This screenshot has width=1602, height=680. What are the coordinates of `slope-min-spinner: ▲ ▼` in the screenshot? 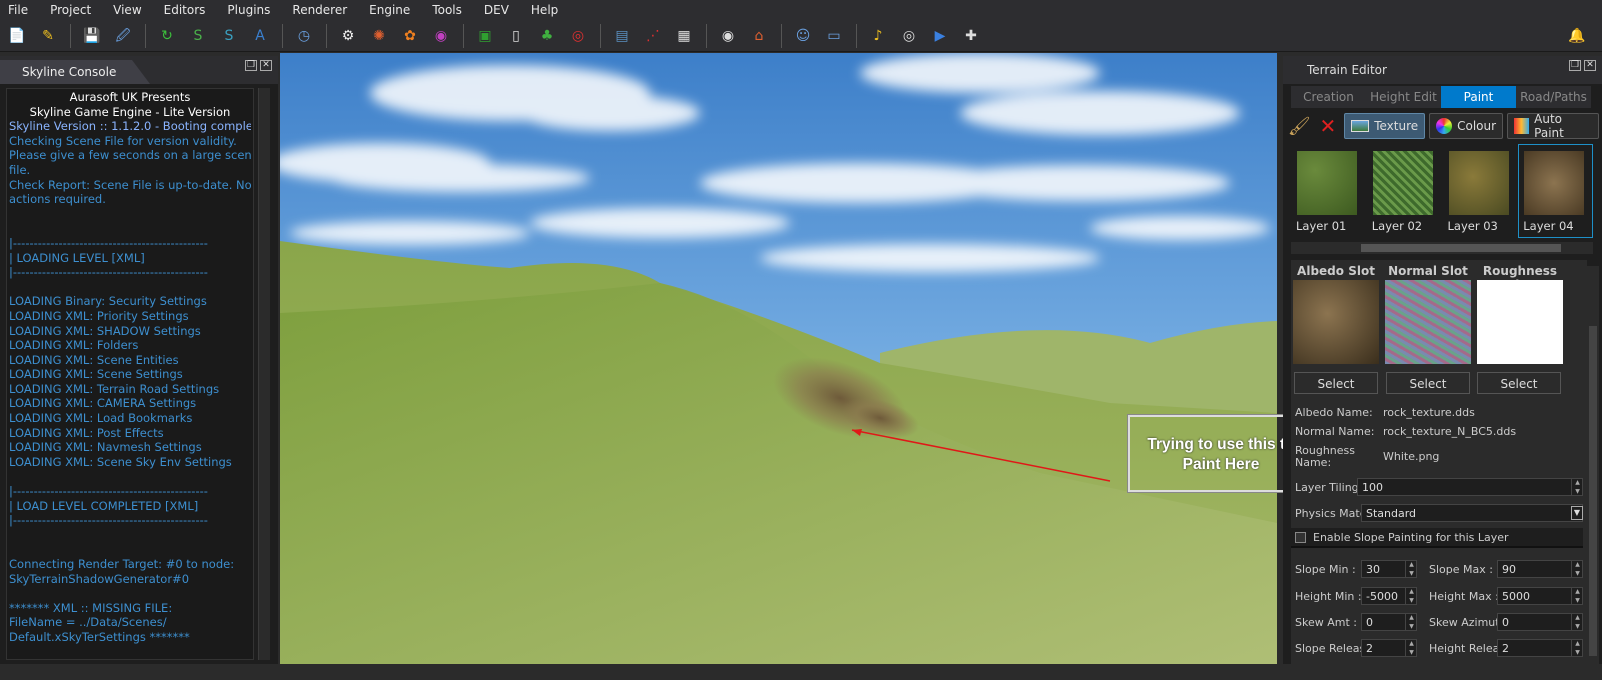 It's located at (1411, 569).